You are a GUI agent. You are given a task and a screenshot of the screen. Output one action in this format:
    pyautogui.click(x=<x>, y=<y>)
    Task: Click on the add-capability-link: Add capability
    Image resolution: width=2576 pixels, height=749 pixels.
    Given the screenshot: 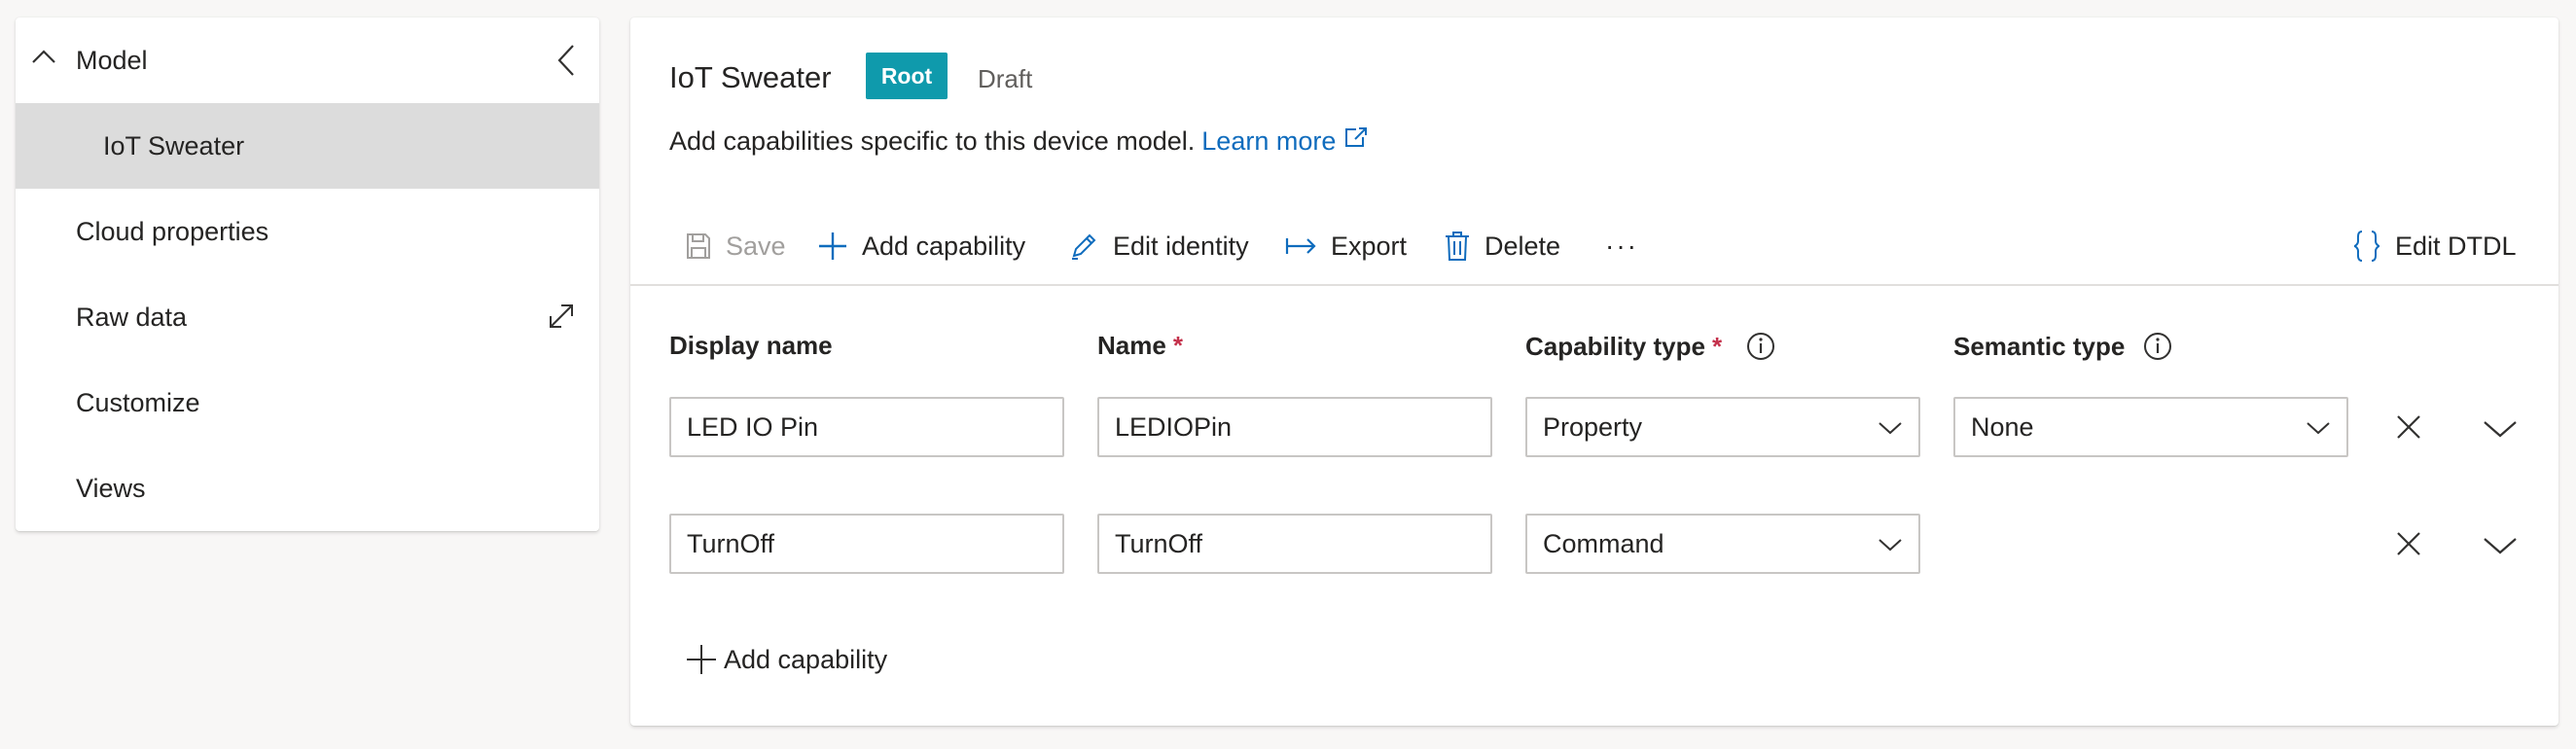 What is the action you would take?
    pyautogui.click(x=786, y=659)
    